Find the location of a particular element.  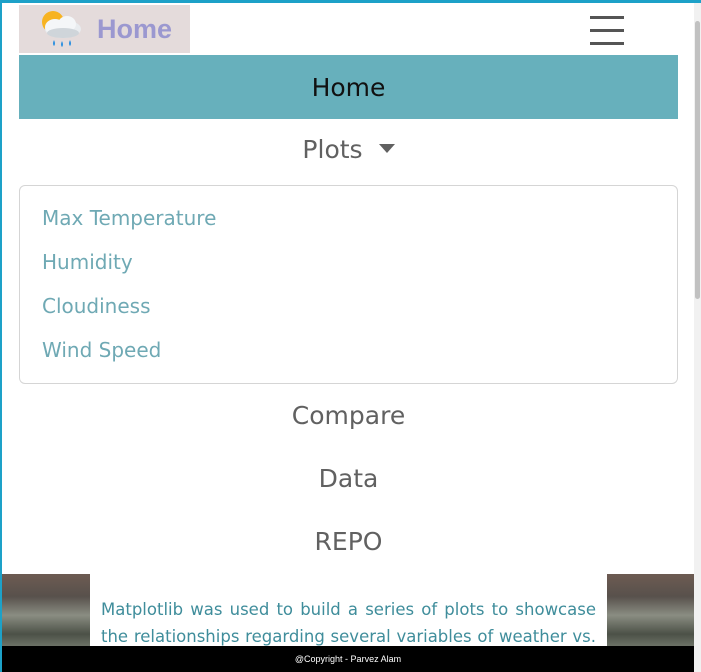

nav-item-compare: Compare is located at coordinates (348, 415).